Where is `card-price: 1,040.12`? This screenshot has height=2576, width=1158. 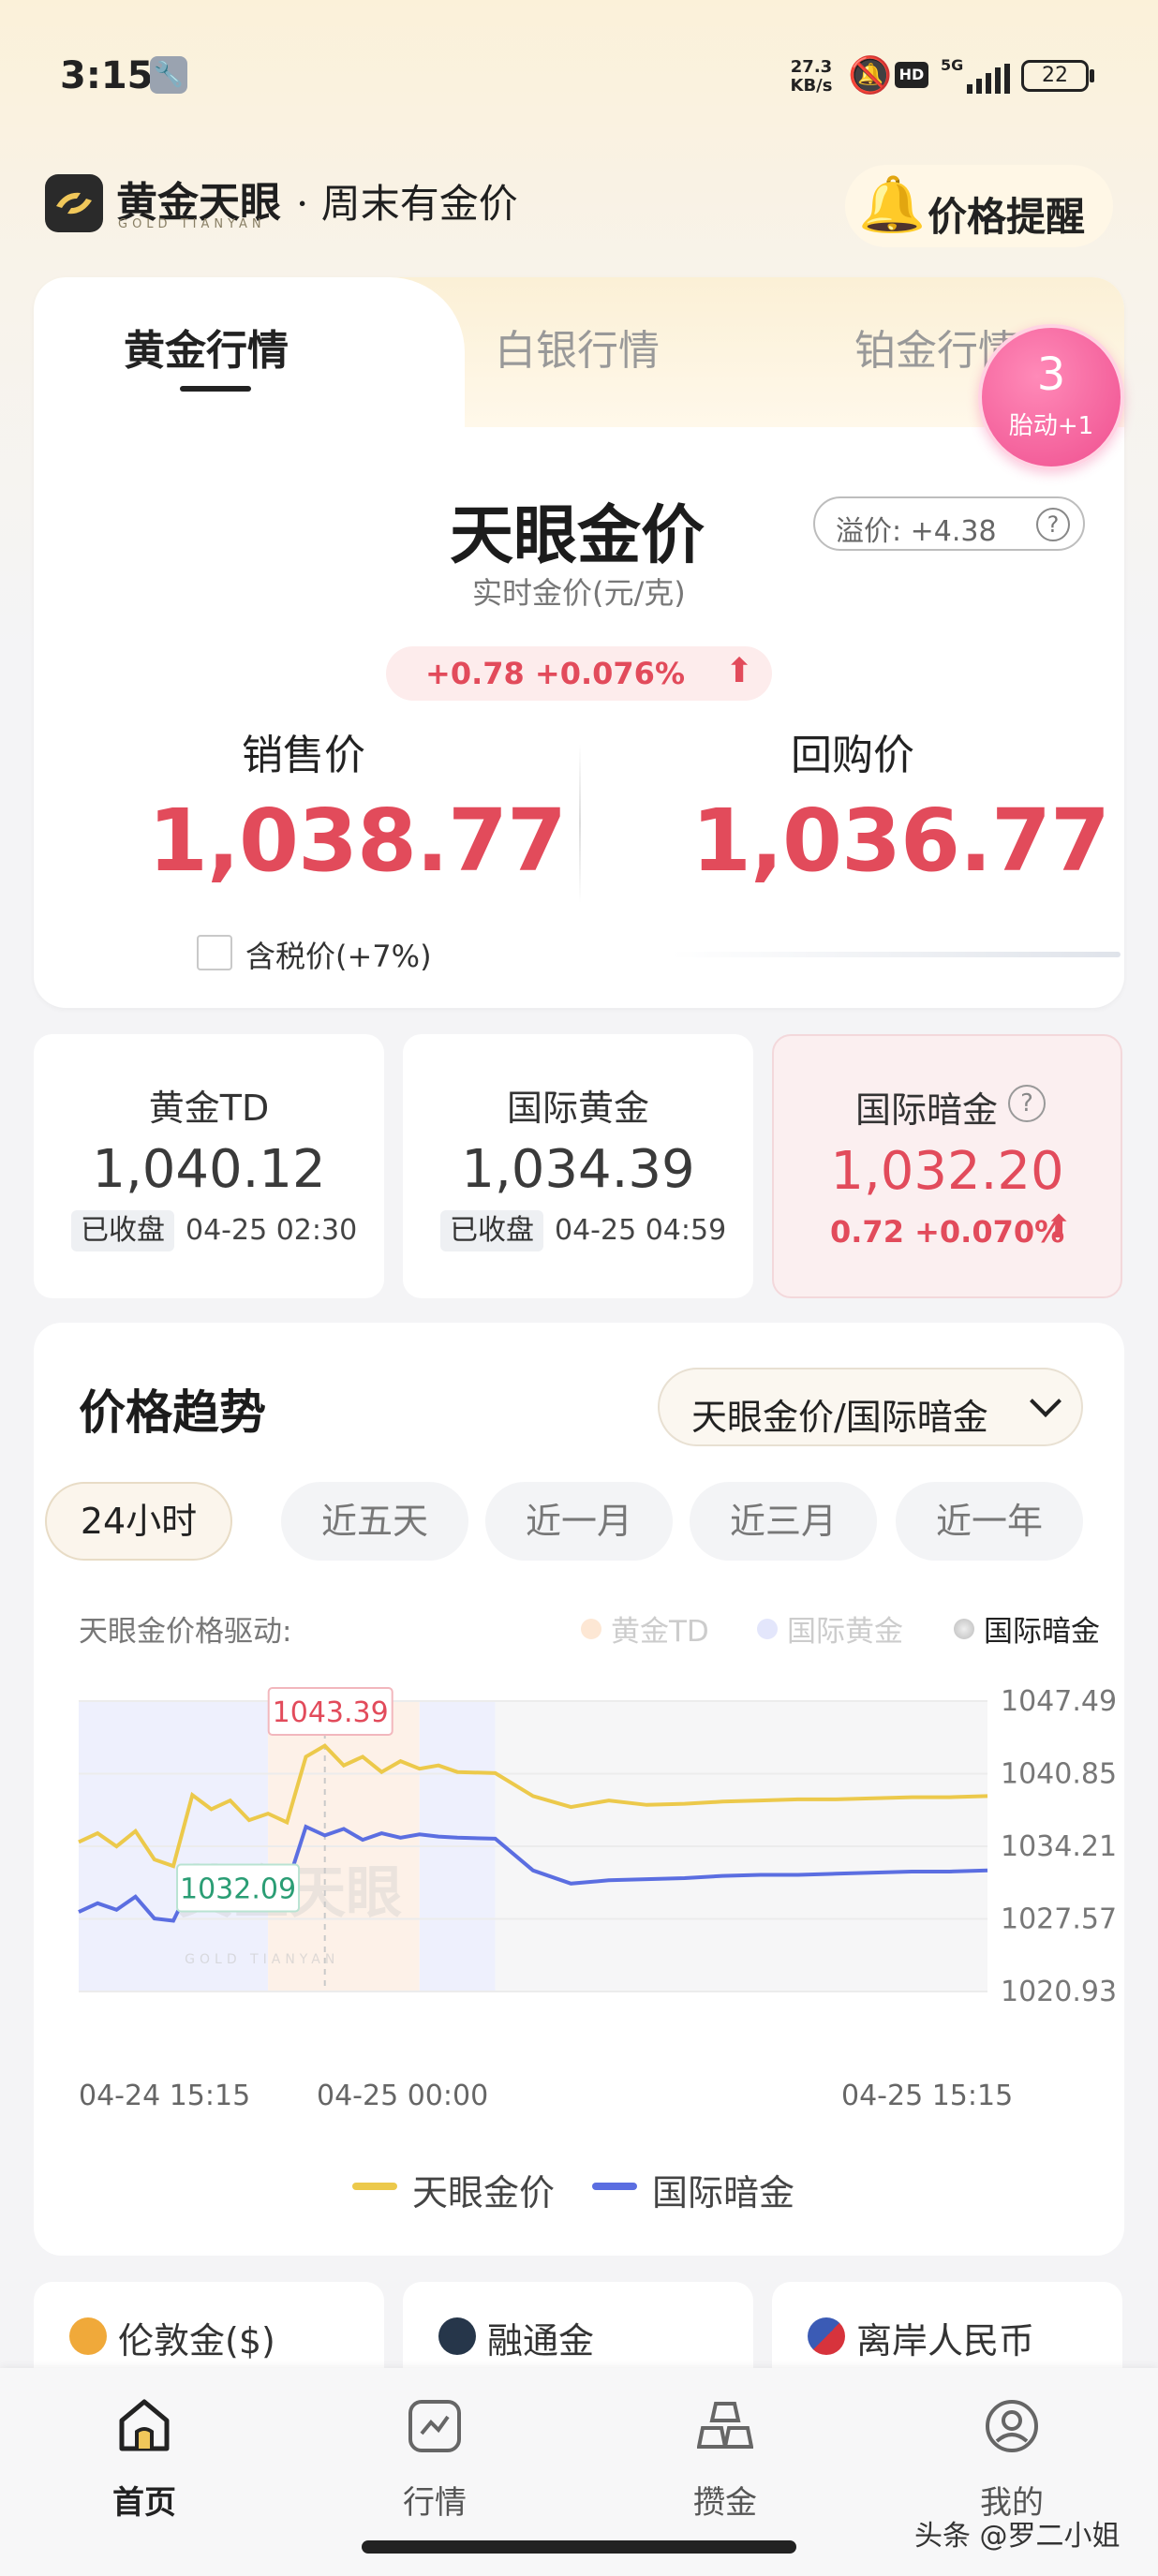 card-price: 1,040.12 is located at coordinates (209, 1169).